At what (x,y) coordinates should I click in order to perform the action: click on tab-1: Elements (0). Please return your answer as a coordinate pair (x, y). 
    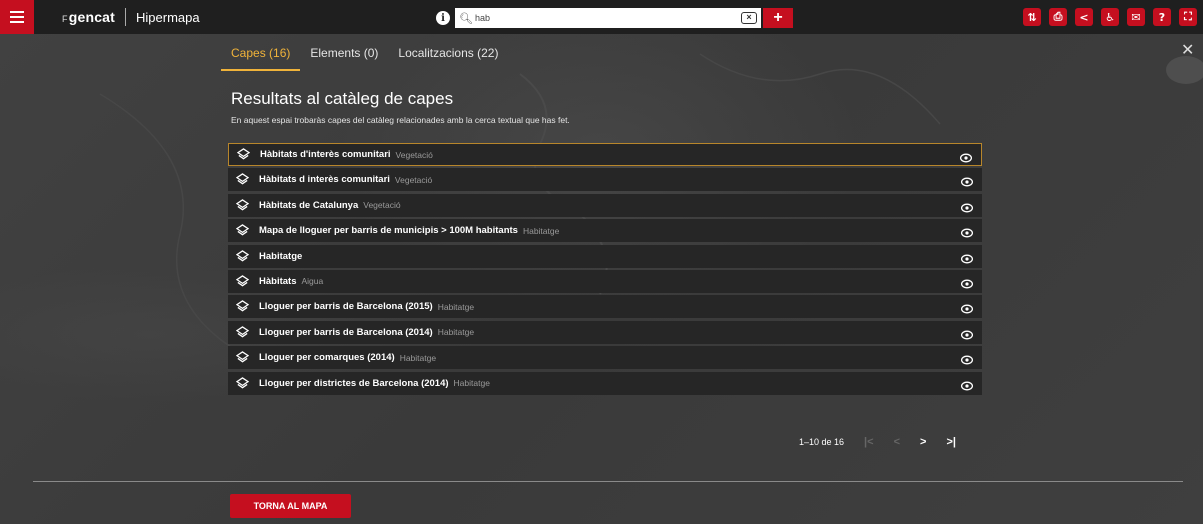
    Looking at the image, I should click on (344, 56).